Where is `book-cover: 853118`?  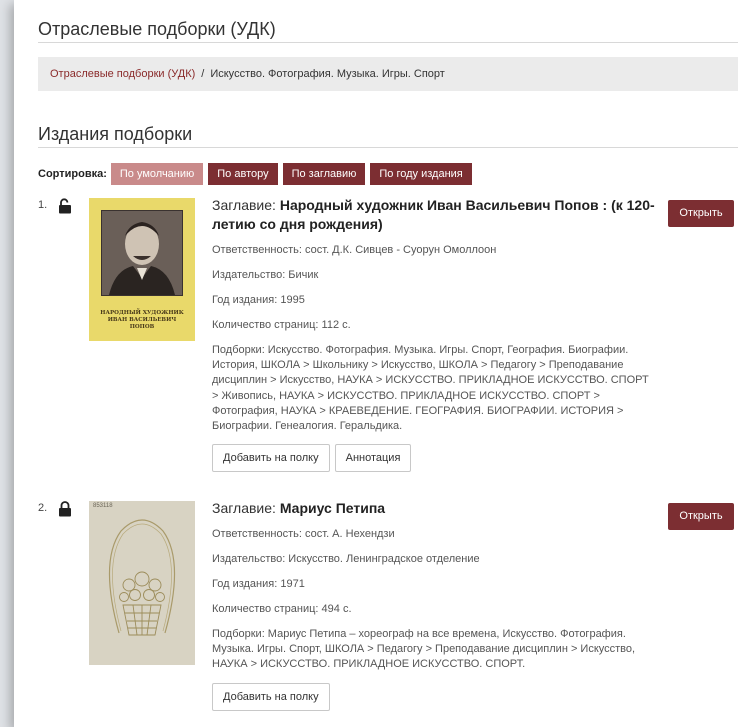
book-cover: 853118 is located at coordinates (142, 583).